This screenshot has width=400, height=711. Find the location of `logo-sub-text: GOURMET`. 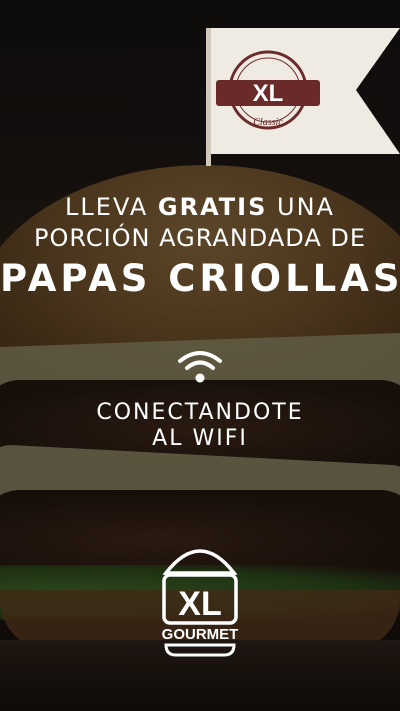

logo-sub-text: GOURMET is located at coordinates (200, 634).